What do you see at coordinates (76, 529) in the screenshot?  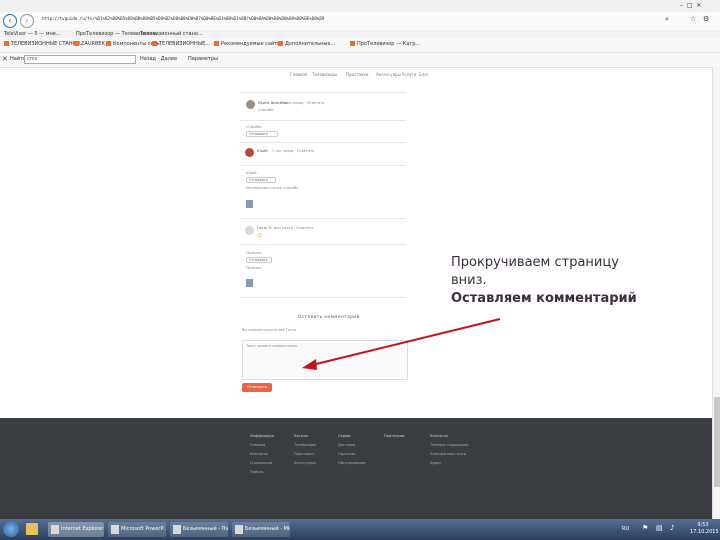 I see `taskbar-item-1: Internet Explorer` at bounding box center [76, 529].